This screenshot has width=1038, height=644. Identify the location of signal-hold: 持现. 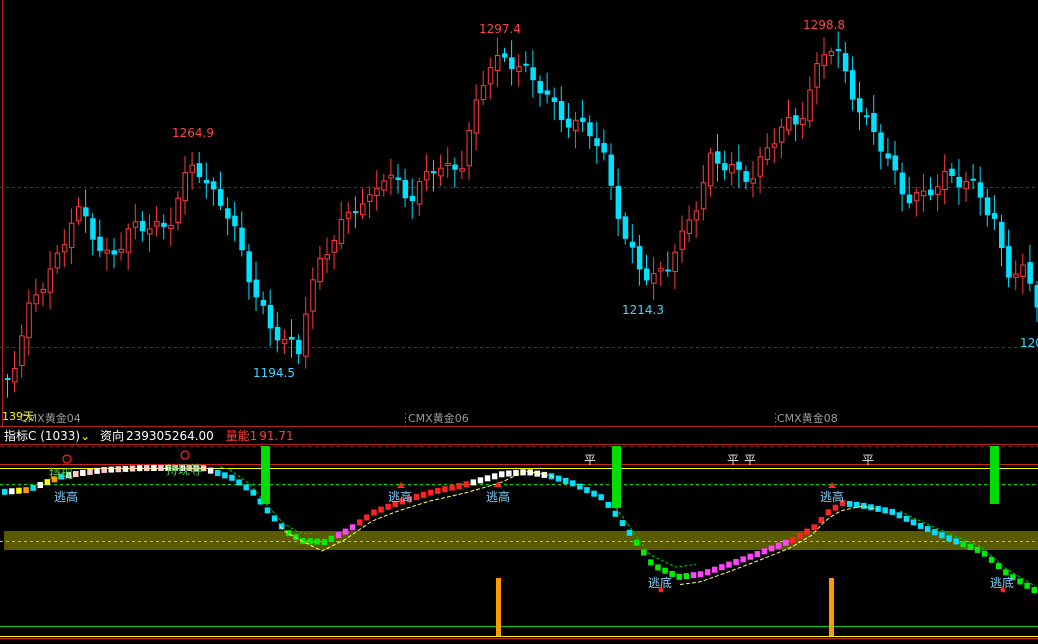
(61, 473).